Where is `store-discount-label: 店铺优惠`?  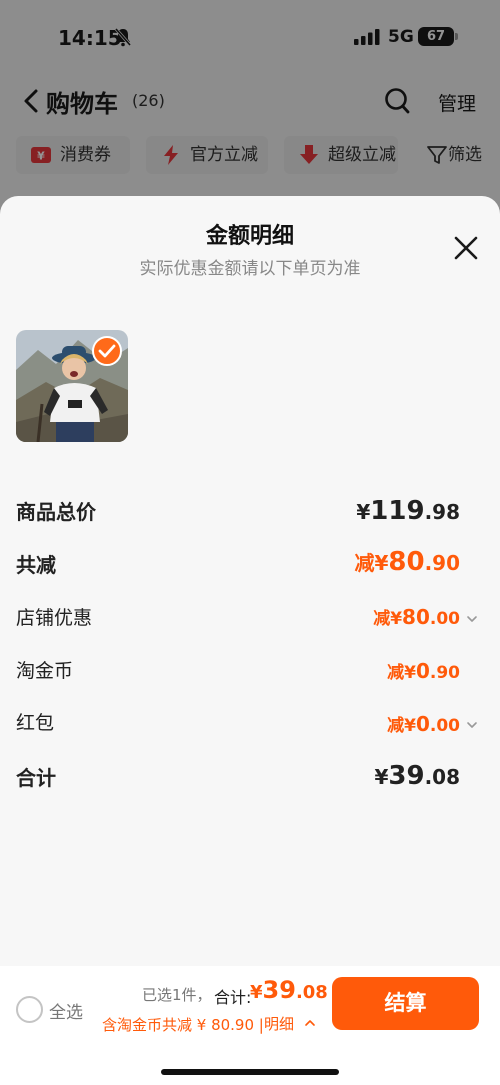
store-discount-label: 店铺优惠 is located at coordinates (54, 618).